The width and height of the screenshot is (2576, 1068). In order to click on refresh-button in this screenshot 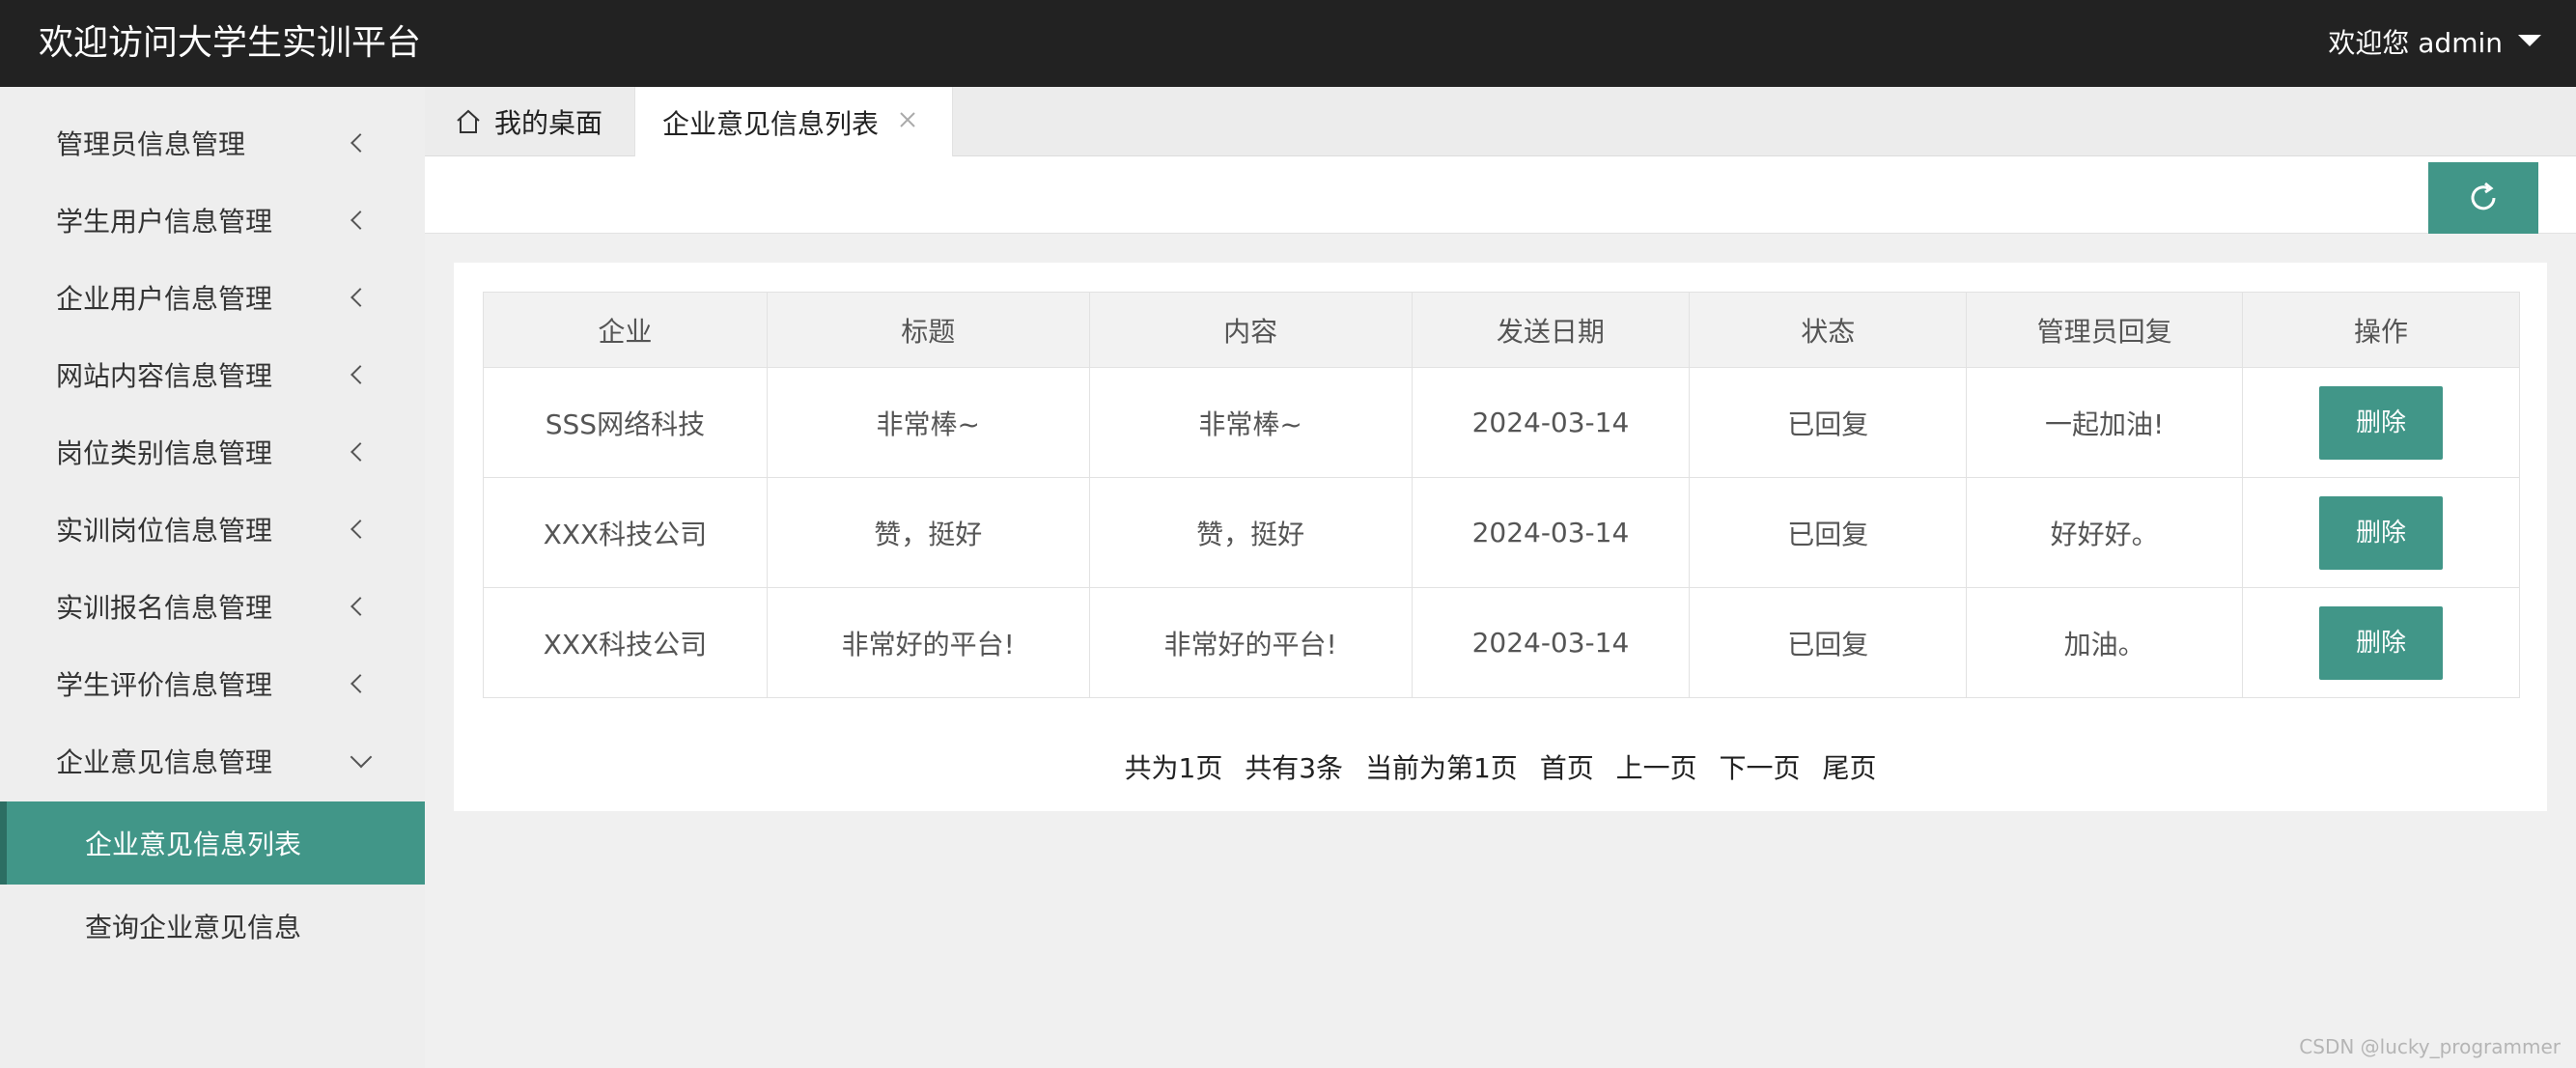, I will do `click(2483, 198)`.